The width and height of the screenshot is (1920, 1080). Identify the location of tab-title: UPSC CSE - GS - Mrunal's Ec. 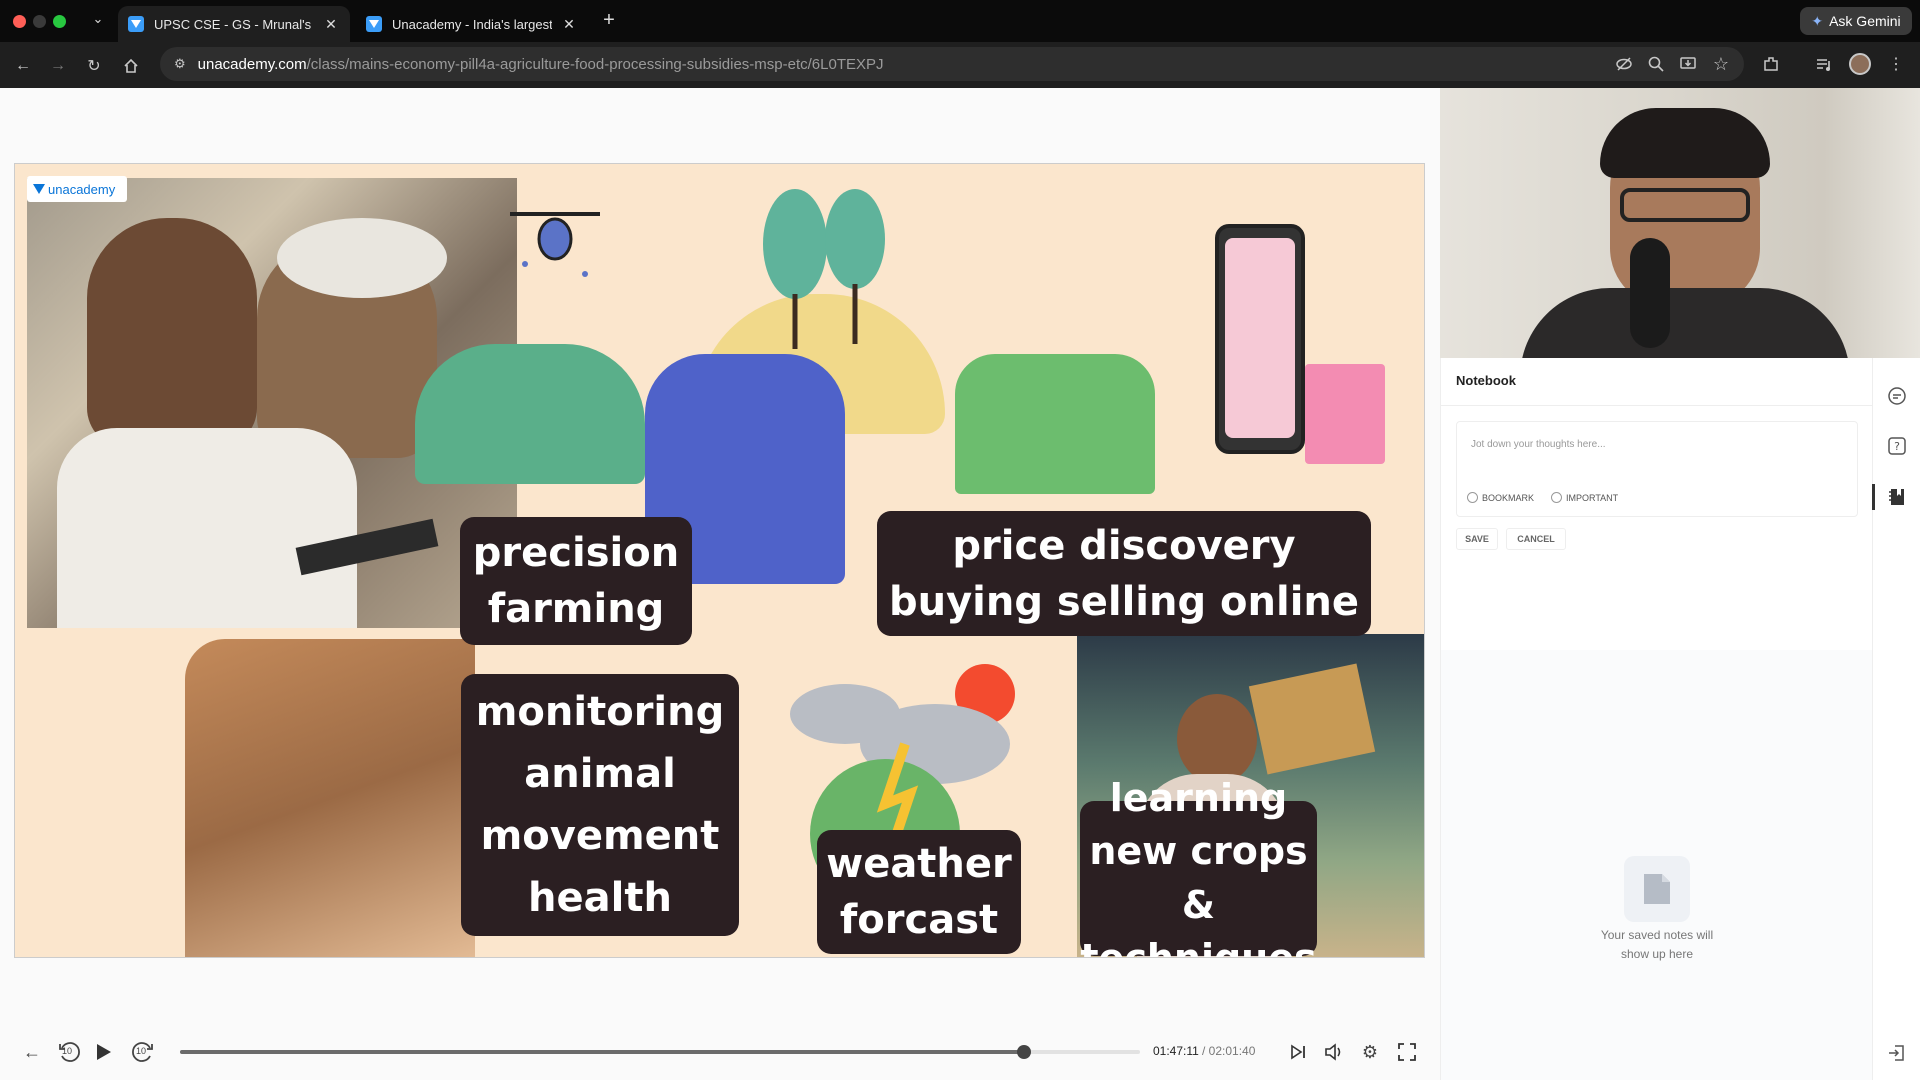
(234, 24).